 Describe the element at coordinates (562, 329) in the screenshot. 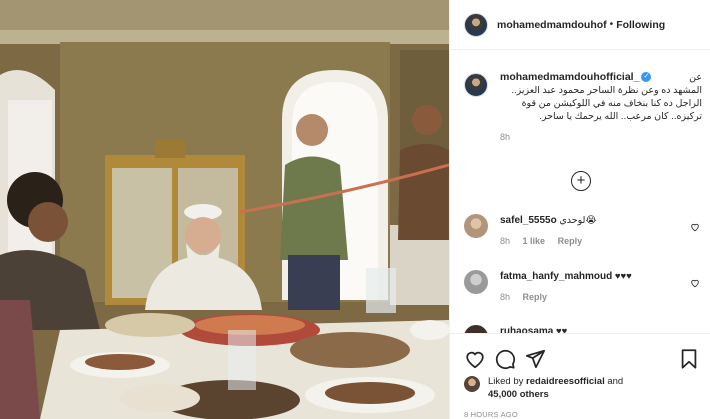

I see `comment-text: ♥♥` at that location.